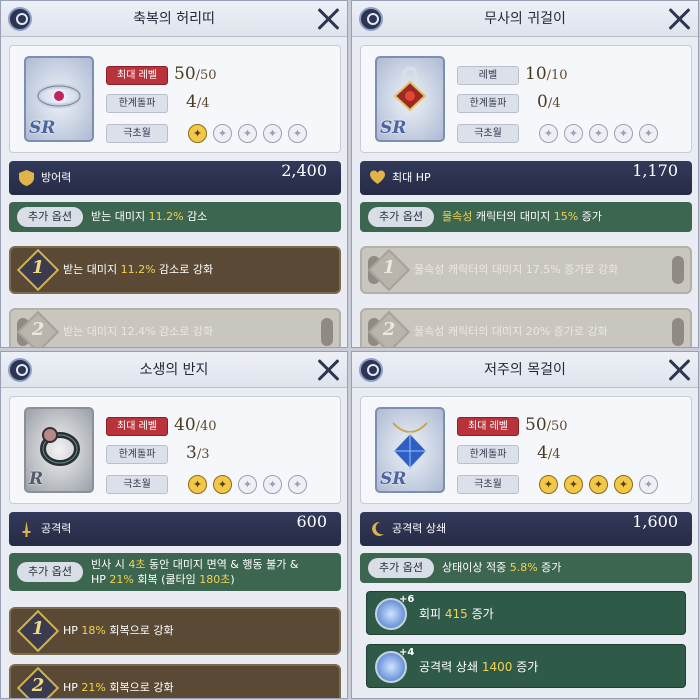 The width and height of the screenshot is (700, 700). Describe the element at coordinates (419, 528) in the screenshot. I see `stat-name: 공격력 상쇄` at that location.